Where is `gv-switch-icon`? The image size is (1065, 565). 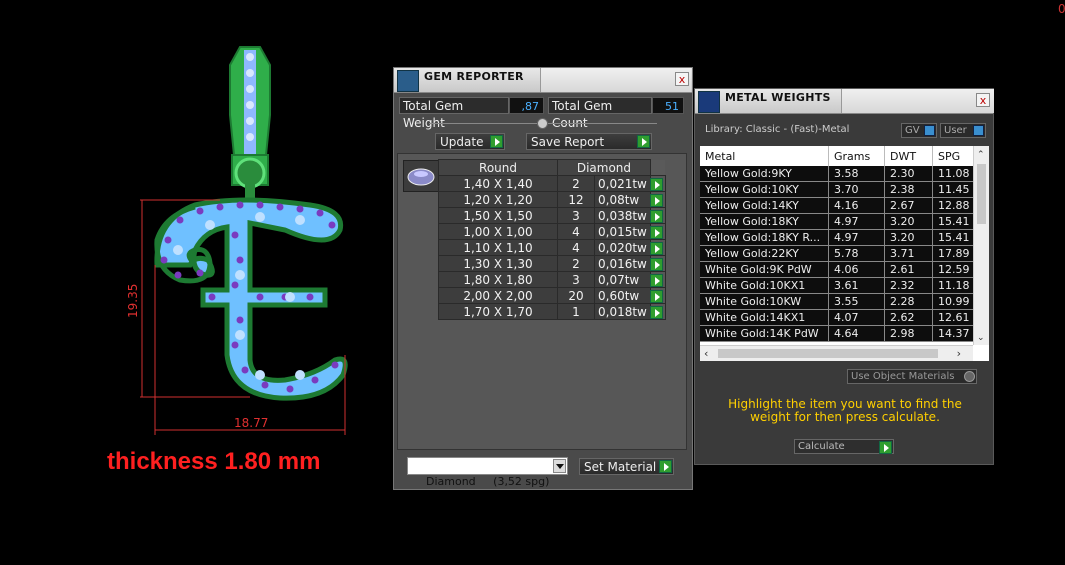 gv-switch-icon is located at coordinates (929, 130).